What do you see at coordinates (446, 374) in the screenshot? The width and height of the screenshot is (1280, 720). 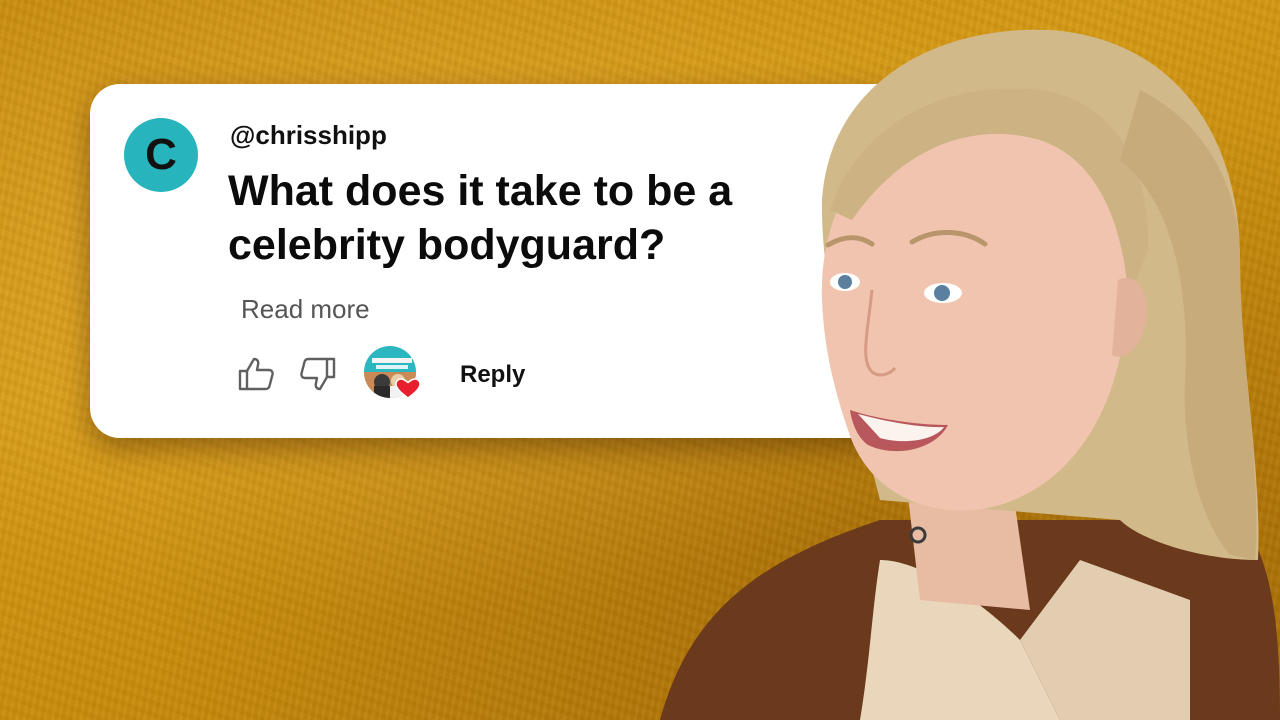 I see `comment-actions: Reply` at bounding box center [446, 374].